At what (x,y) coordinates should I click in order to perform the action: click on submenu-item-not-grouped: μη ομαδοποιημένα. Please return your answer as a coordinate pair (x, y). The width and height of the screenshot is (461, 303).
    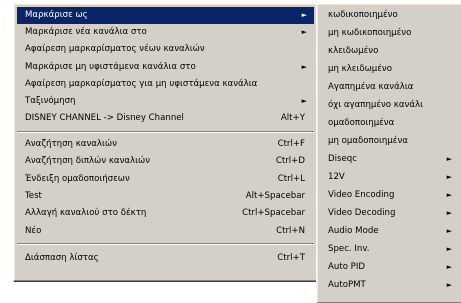
    Looking at the image, I should click on (389, 141).